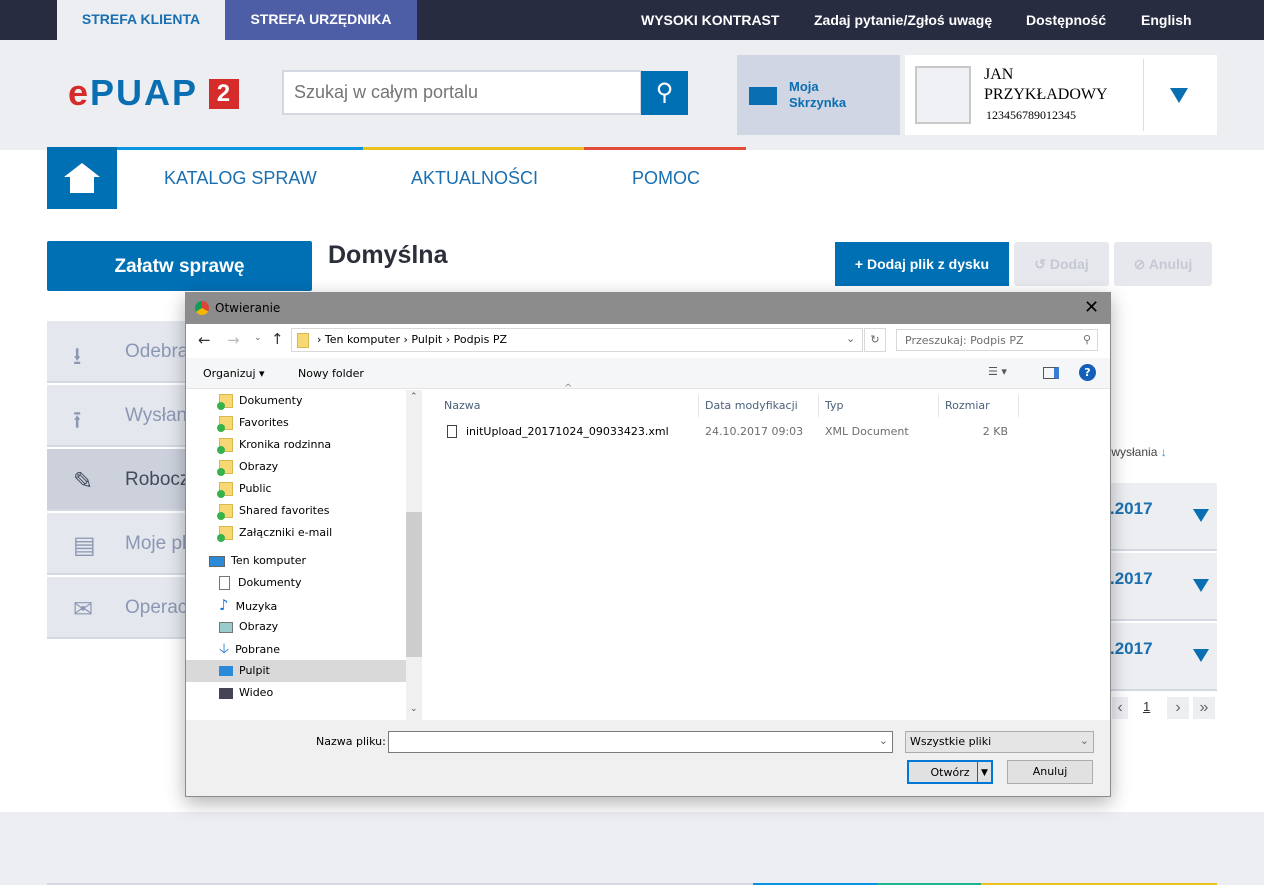 The image size is (1264, 885). What do you see at coordinates (234, 373) in the screenshot?
I see `organize-button: Organizuj ▾` at bounding box center [234, 373].